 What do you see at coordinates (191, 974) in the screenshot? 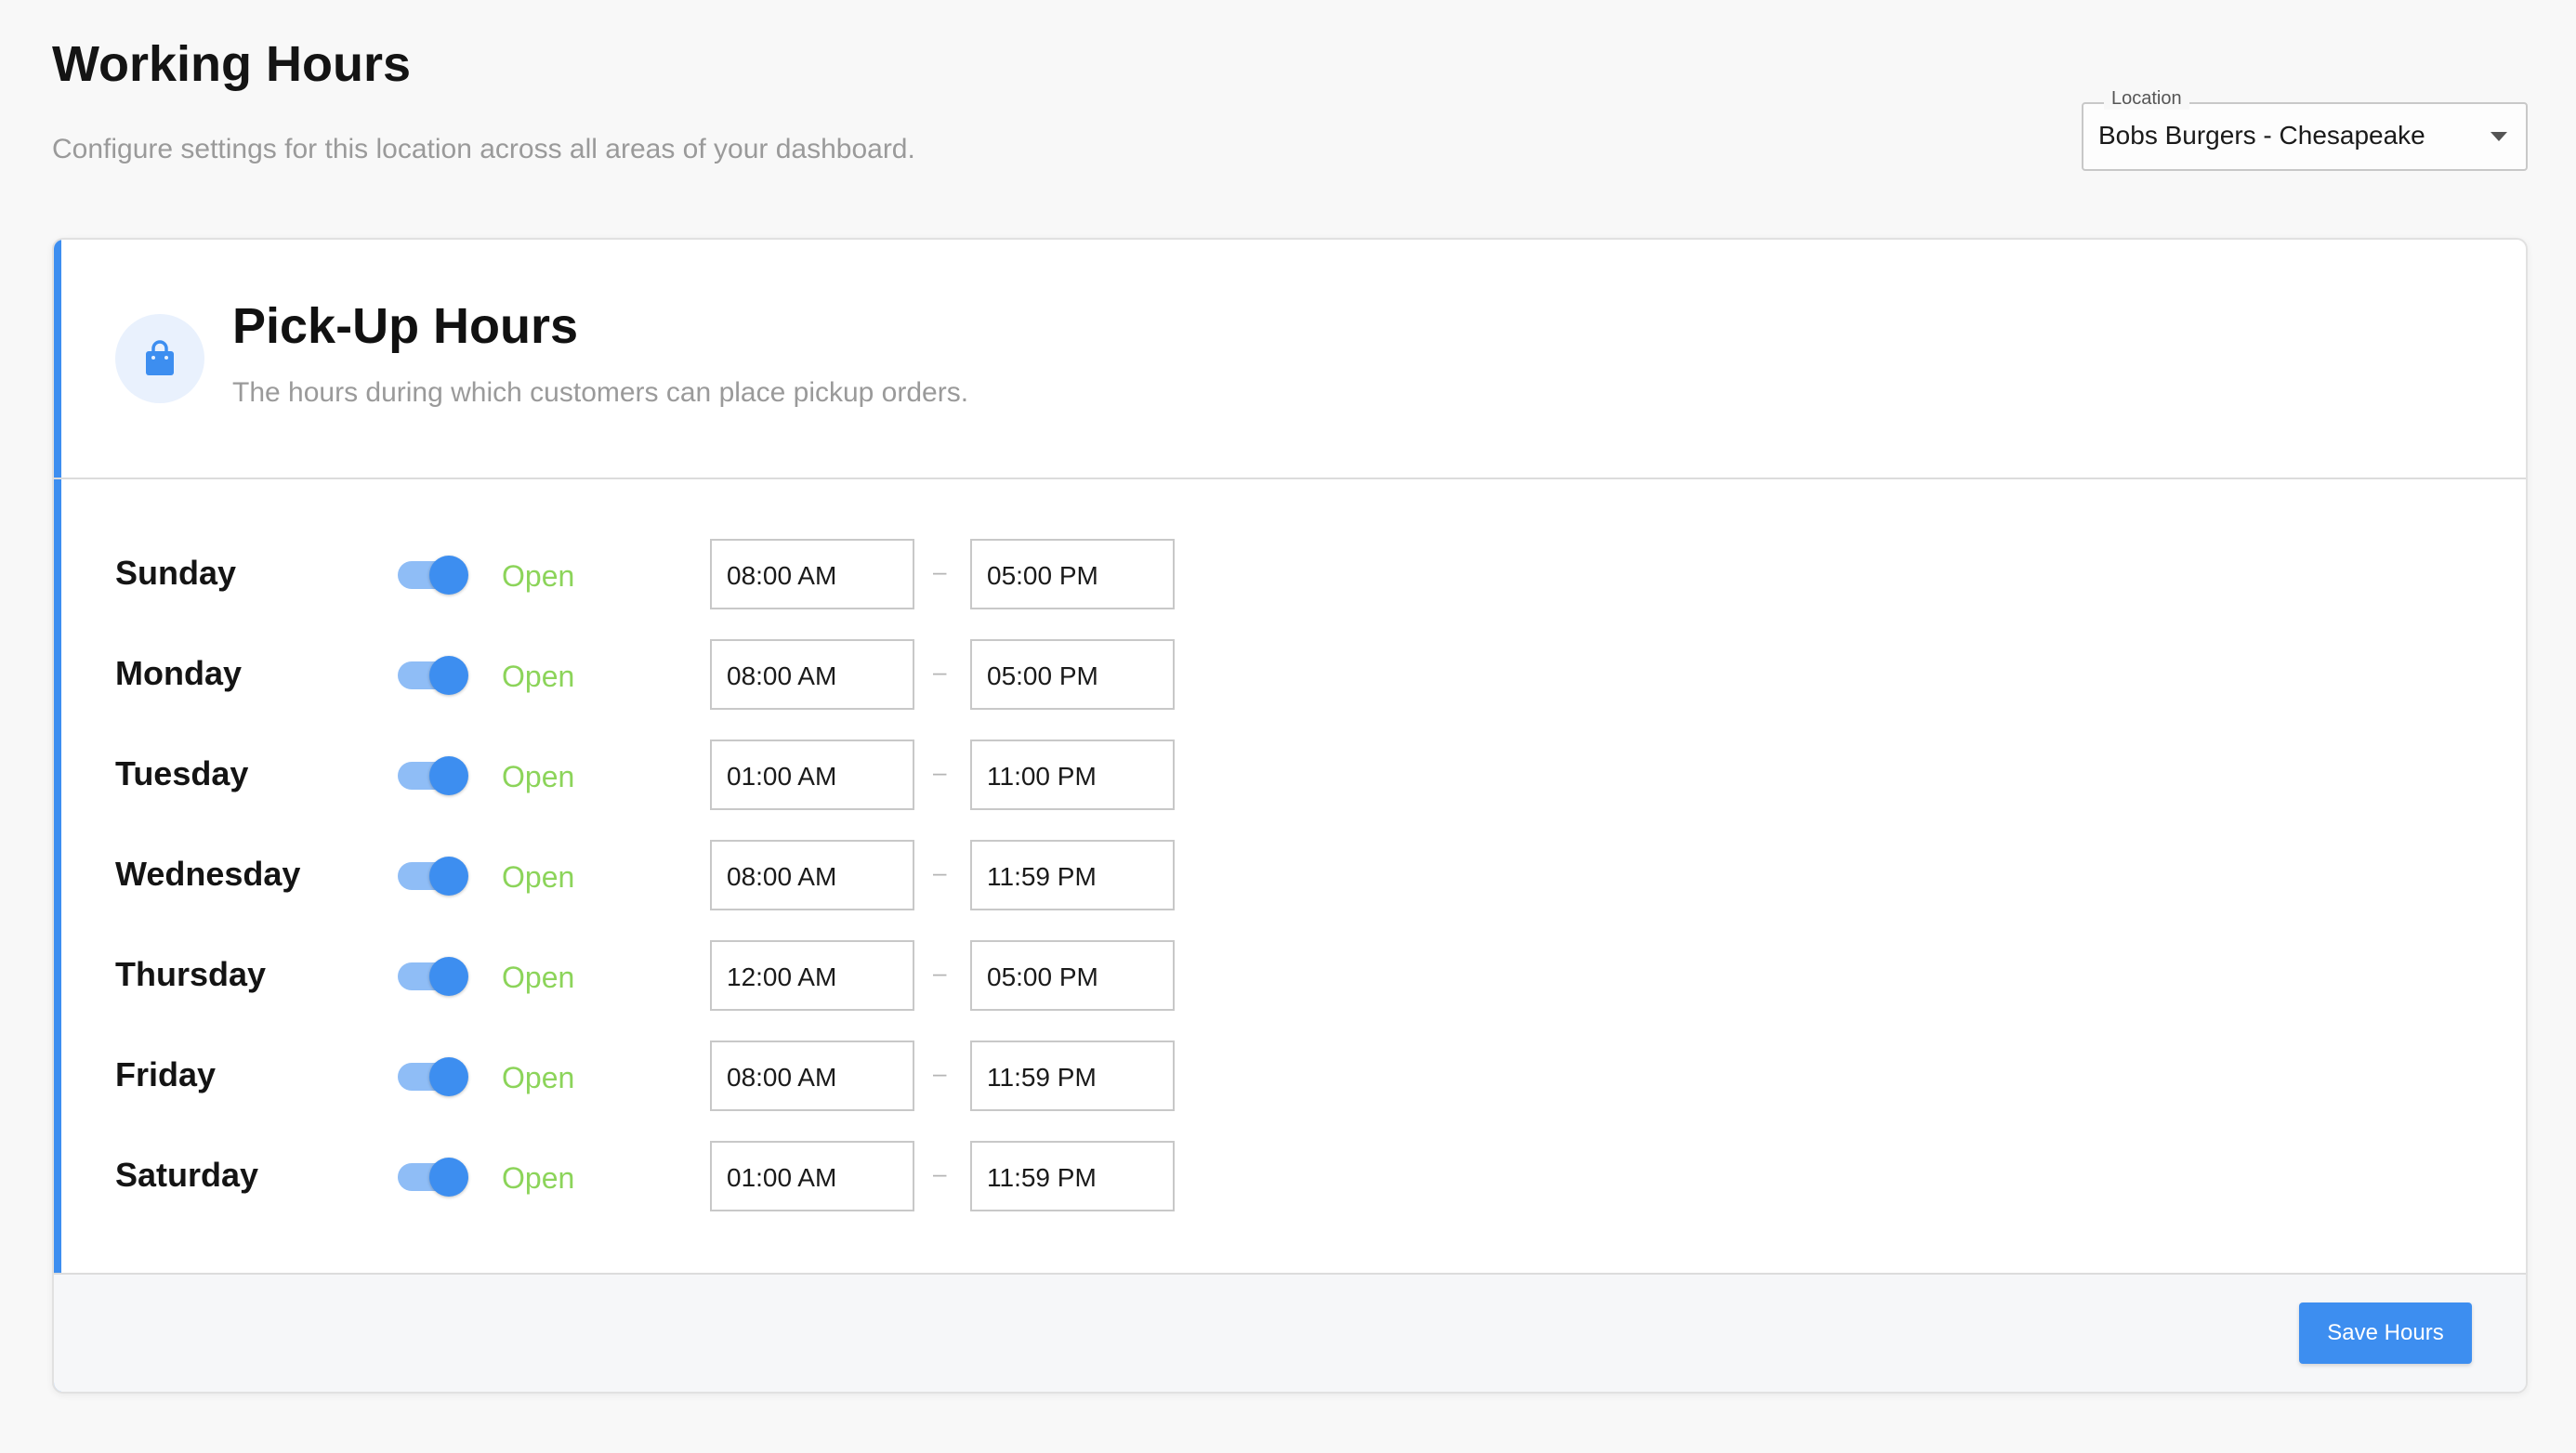
I see `day-label: Thursday` at bounding box center [191, 974].